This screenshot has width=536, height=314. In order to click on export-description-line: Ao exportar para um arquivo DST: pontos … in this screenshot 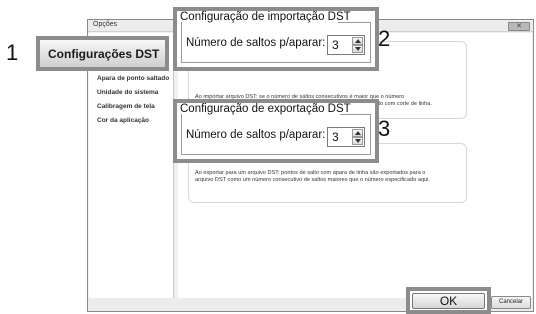, I will do `click(310, 173)`.